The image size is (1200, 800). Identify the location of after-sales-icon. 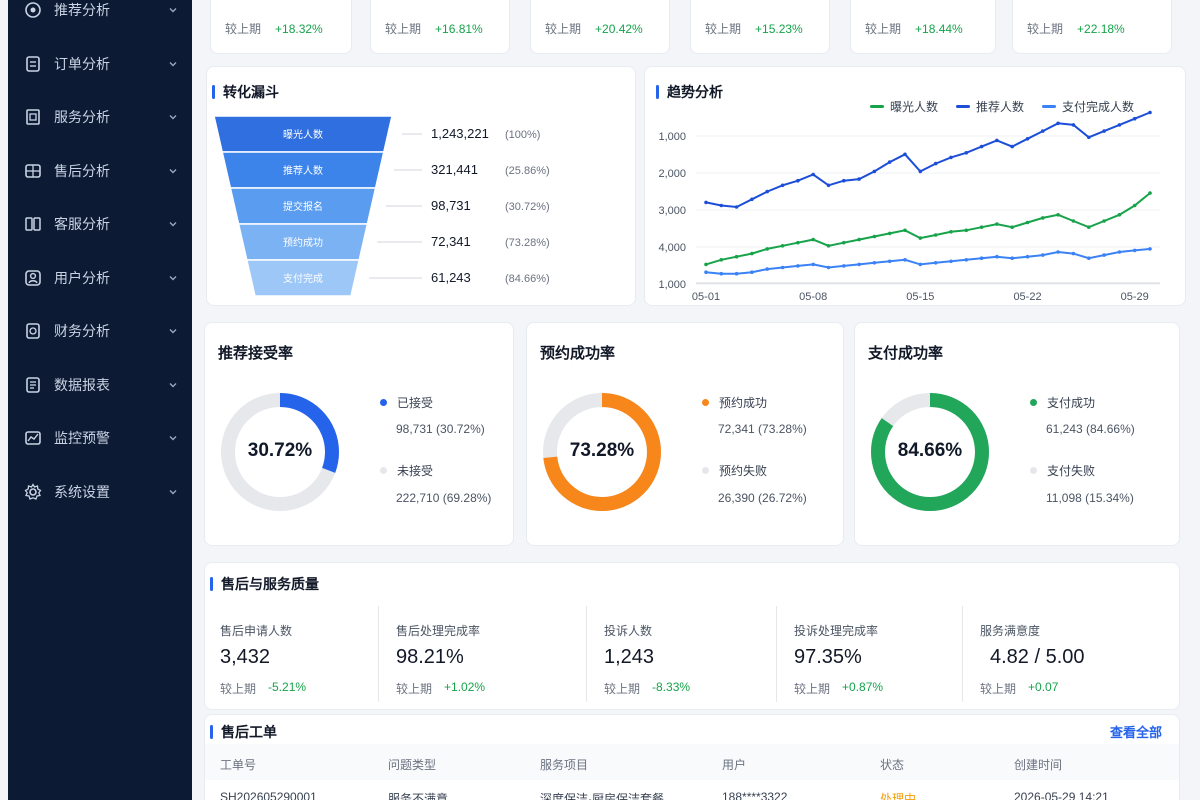
(33, 171).